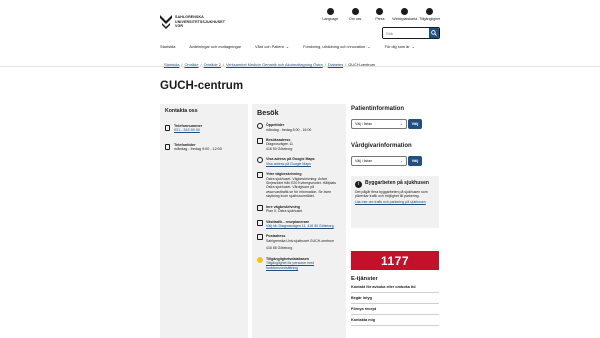 The height and width of the screenshot is (338, 600). Describe the element at coordinates (188, 130) in the screenshot. I see `phone-link: 031 - 343 59 00` at that location.